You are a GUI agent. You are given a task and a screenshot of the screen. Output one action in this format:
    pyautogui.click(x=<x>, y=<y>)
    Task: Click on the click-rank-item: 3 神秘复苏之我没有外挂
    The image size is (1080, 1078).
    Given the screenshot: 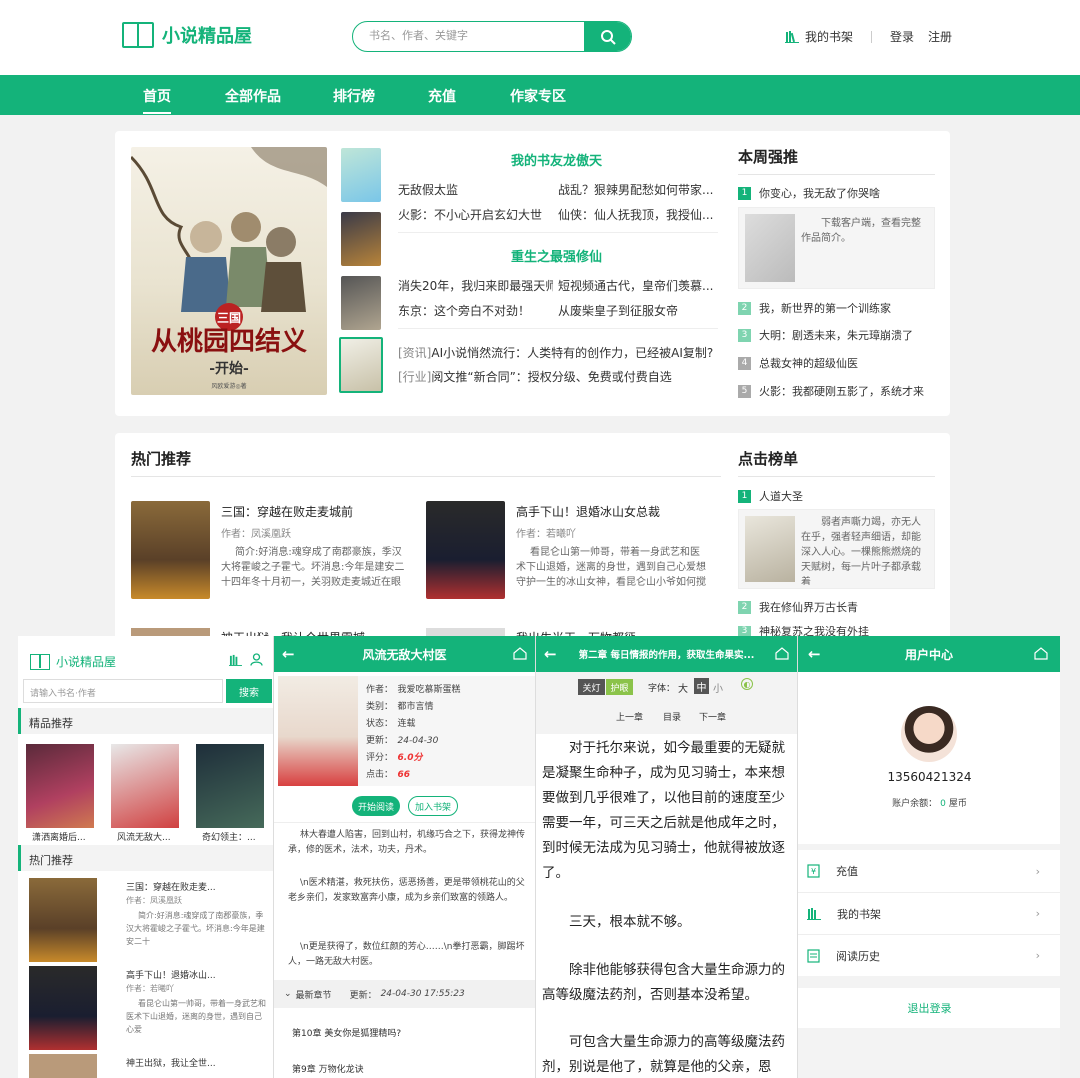 What is the action you would take?
    pyautogui.click(x=803, y=631)
    